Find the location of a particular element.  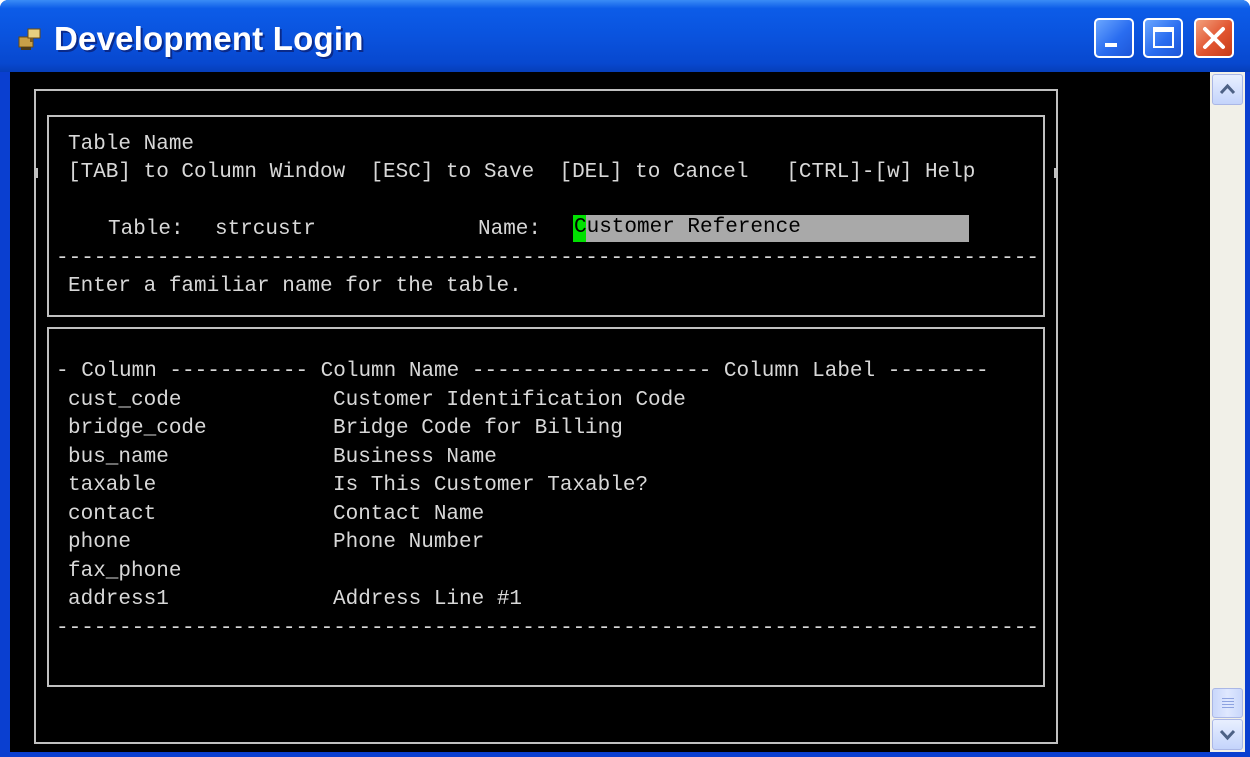

window-right-border is located at coordinates (1247, 414).